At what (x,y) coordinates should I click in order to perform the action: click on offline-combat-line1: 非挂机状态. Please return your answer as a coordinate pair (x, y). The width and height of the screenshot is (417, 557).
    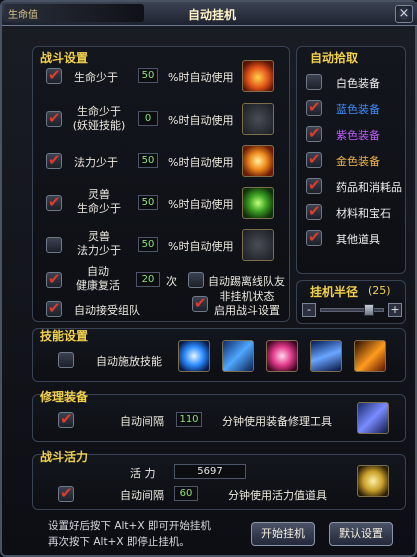
    Looking at the image, I should click on (247, 296).